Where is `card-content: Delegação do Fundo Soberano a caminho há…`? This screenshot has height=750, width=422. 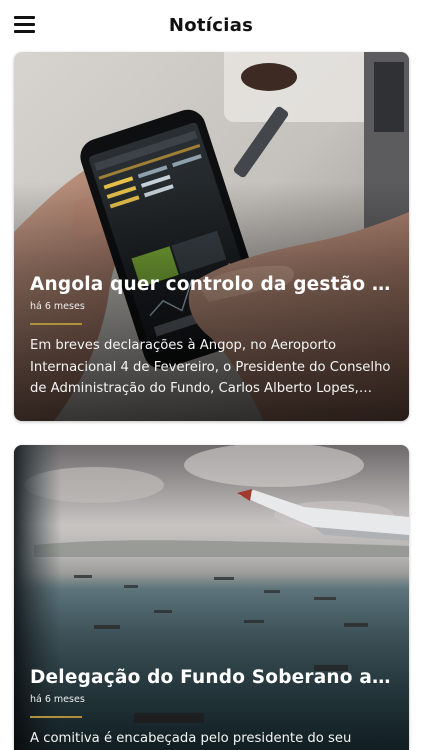 card-content: Delegação do Fundo Soberano a caminho há… is located at coordinates (212, 708).